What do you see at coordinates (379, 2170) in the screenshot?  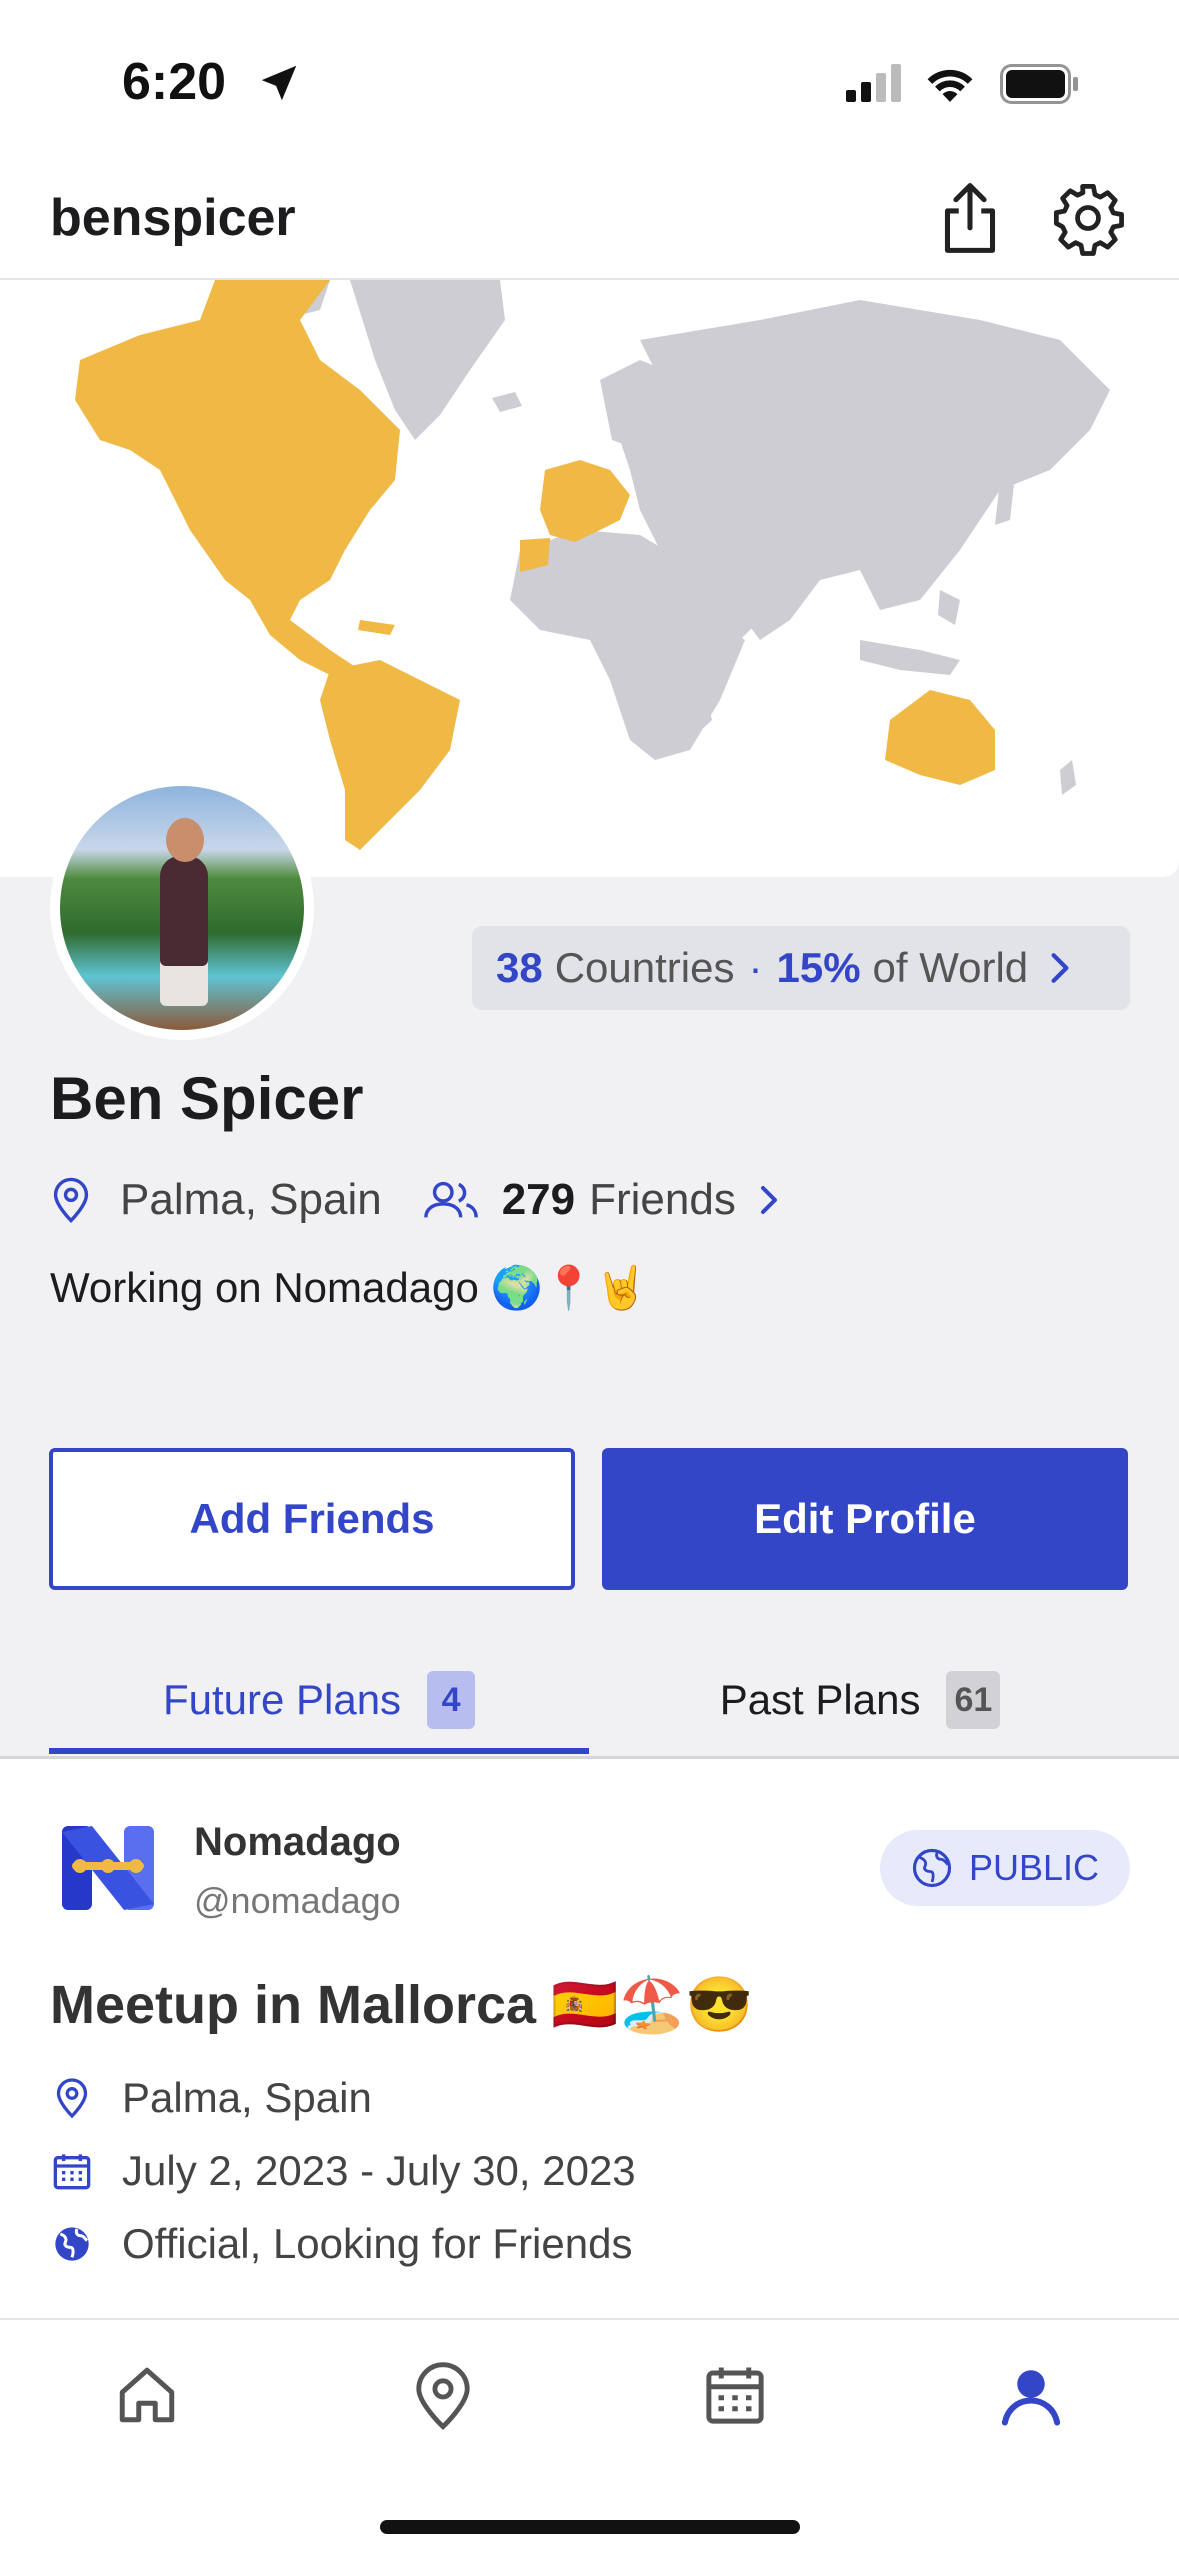 I see `plan-dates: July 2, 2023 - July 30, 2023` at bounding box center [379, 2170].